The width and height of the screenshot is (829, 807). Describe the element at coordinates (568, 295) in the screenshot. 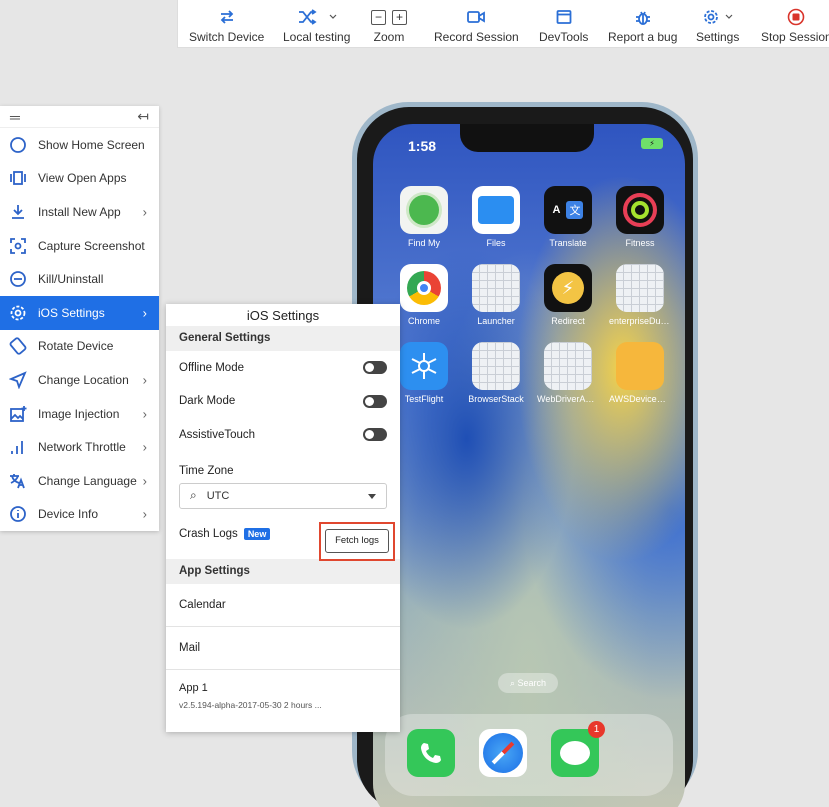

I see `app-redirect: ⚡ Redirect` at that location.